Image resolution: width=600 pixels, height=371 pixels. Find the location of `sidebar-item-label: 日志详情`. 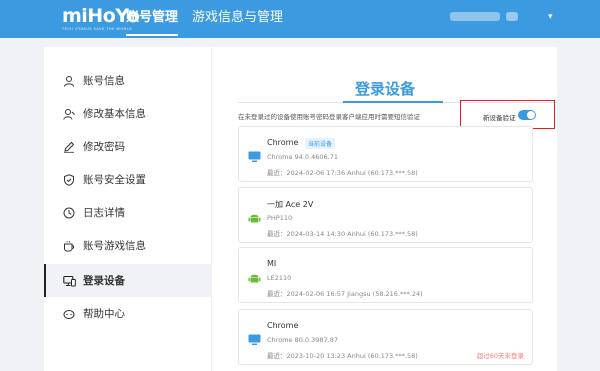

sidebar-item-label: 日志详情 is located at coordinates (104, 213).